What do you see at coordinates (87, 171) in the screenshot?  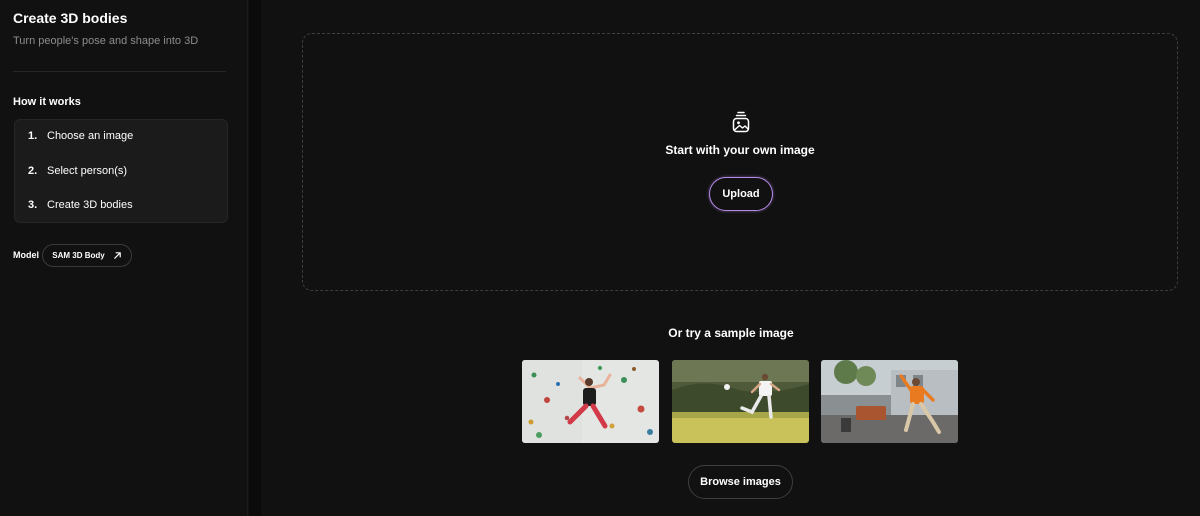 I see `step-label: Select person(s)` at bounding box center [87, 171].